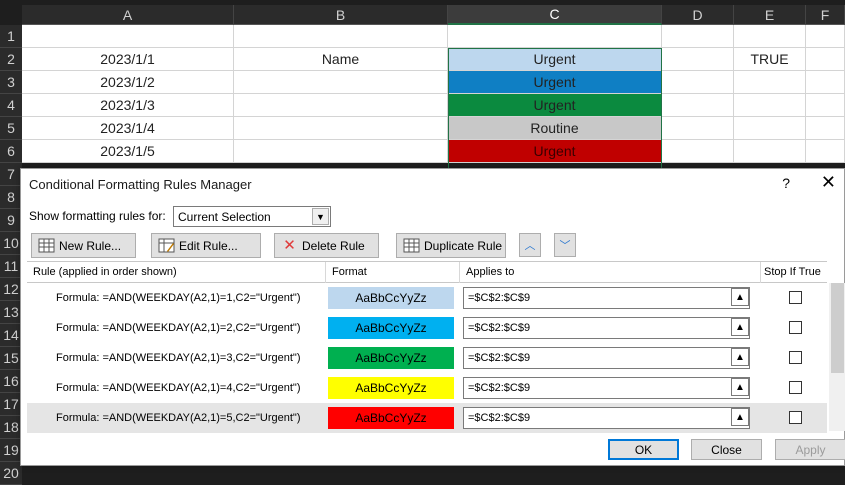  What do you see at coordinates (128, 151) in the screenshot?
I see `cell-a6: 2023/1/5` at bounding box center [128, 151].